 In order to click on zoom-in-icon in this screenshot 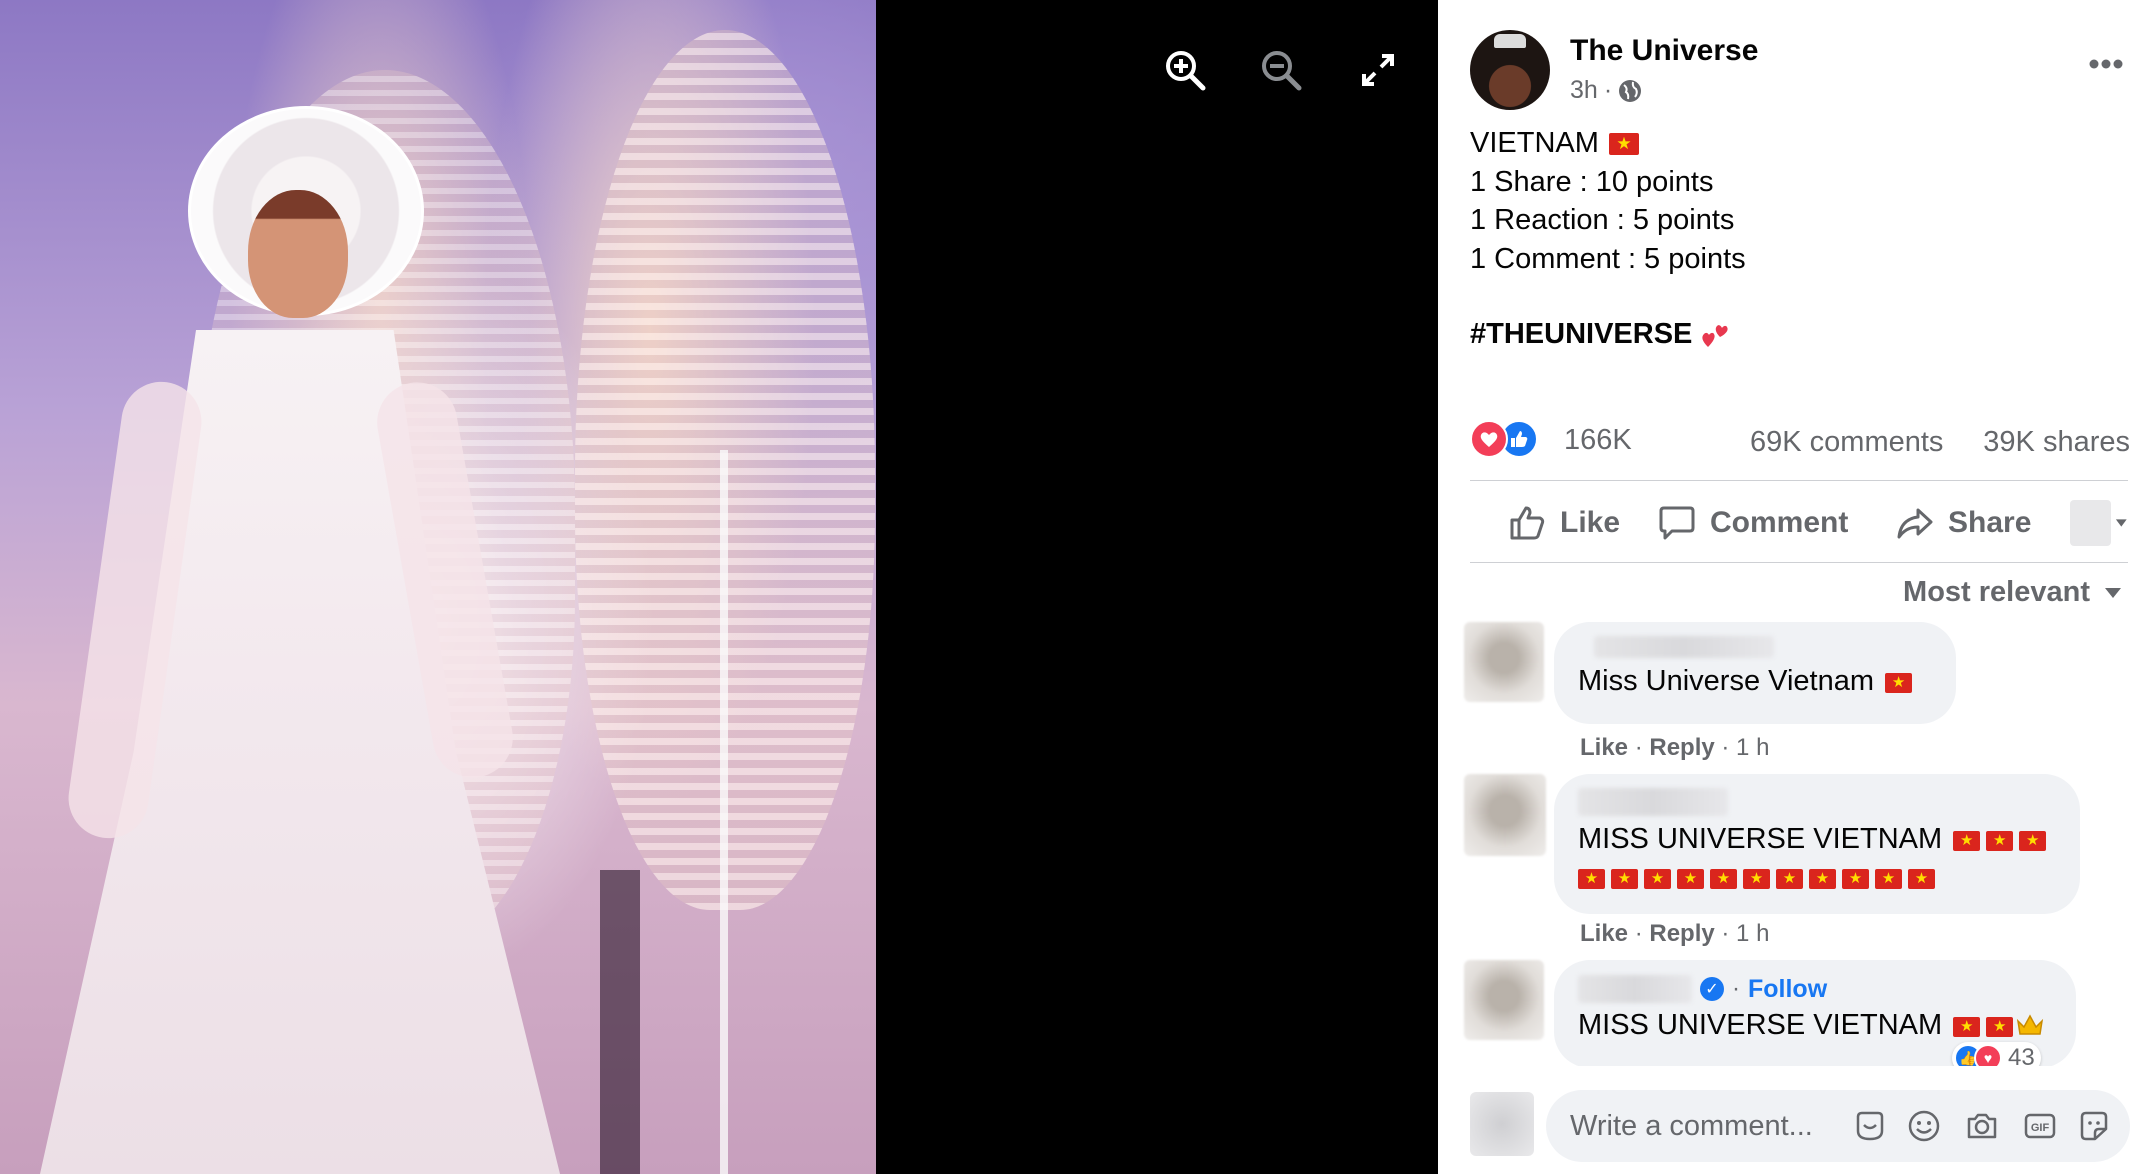, I will do `click(1186, 71)`.